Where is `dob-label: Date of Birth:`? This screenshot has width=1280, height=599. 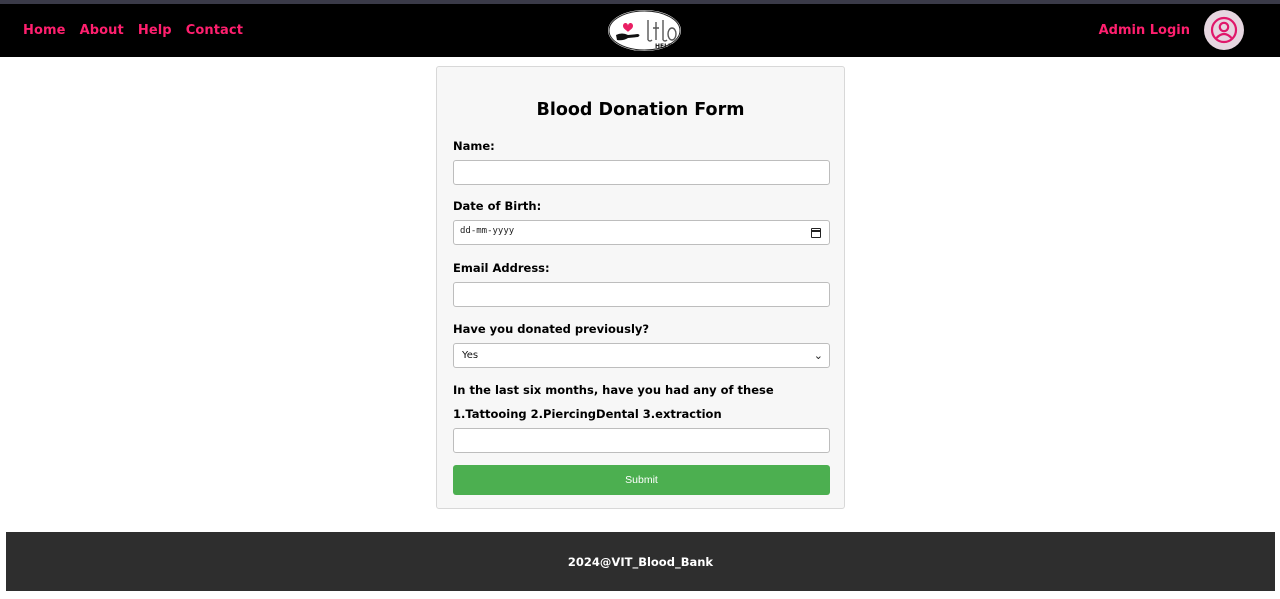 dob-label: Date of Birth: is located at coordinates (497, 206).